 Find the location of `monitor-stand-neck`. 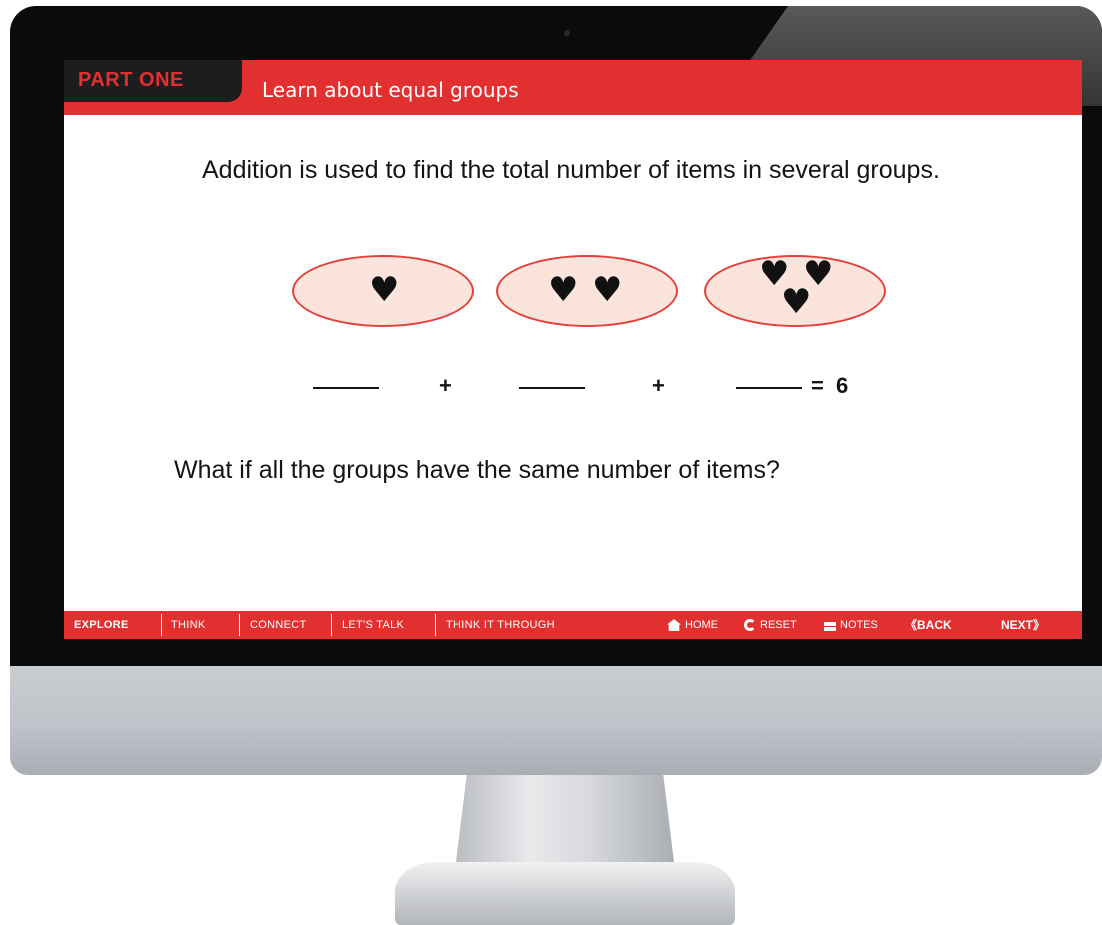

monitor-stand-neck is located at coordinates (565, 822).